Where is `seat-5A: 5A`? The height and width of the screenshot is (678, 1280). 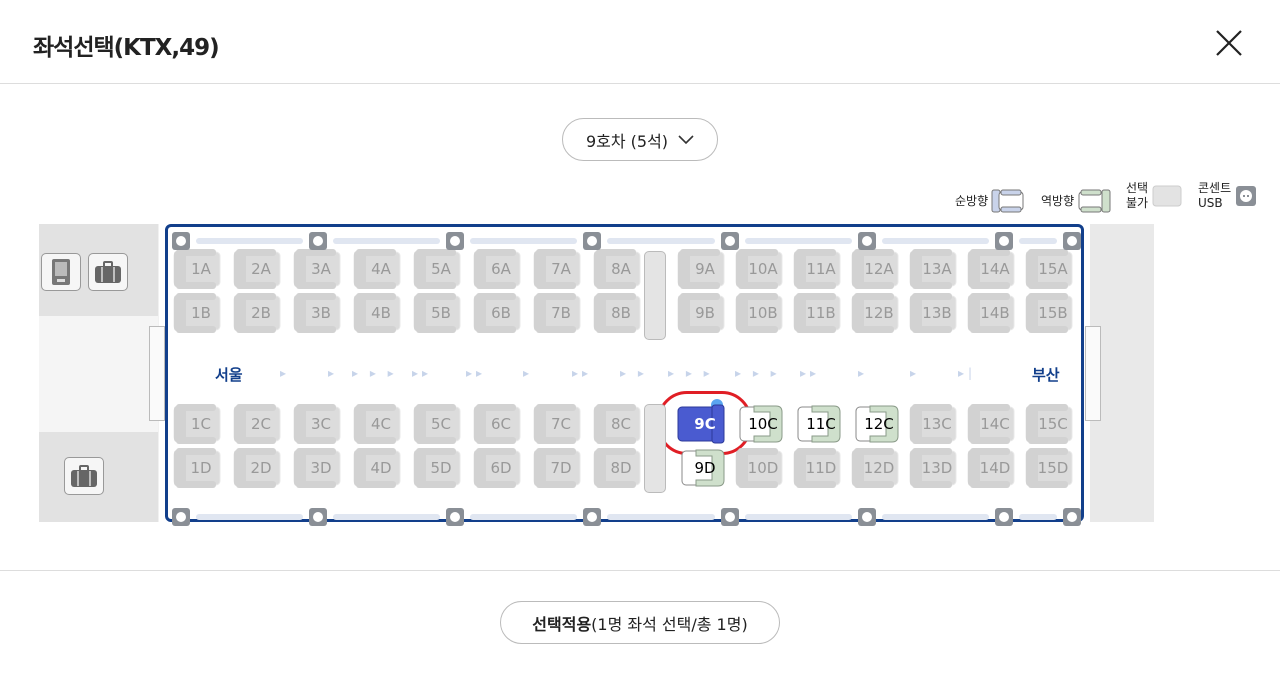
seat-5A: 5A is located at coordinates (437, 269).